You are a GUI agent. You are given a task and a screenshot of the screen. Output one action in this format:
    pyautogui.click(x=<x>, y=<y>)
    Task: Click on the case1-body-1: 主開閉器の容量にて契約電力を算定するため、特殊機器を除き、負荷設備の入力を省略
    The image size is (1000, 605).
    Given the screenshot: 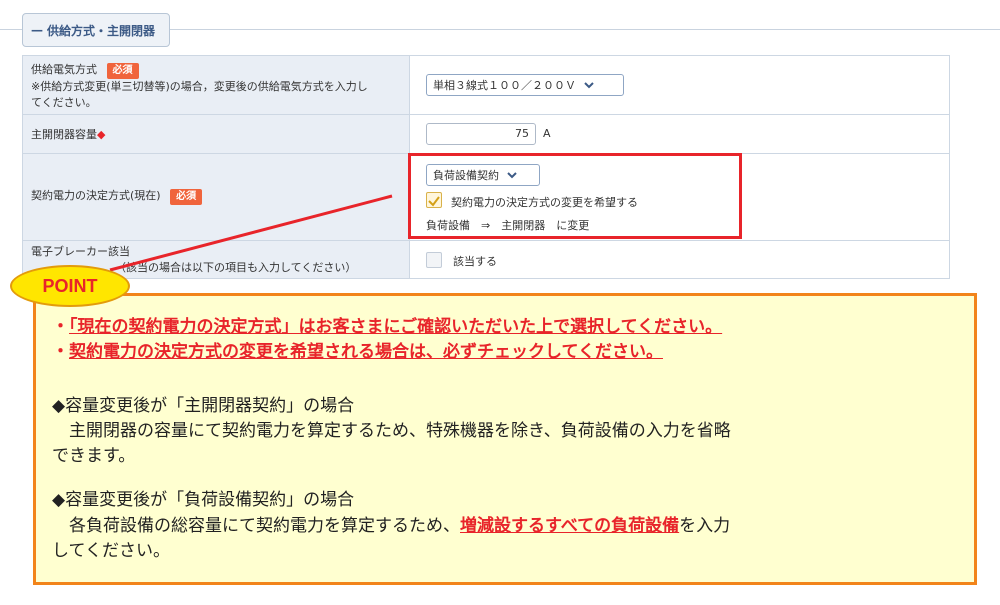 What is the action you would take?
    pyautogui.click(x=391, y=431)
    